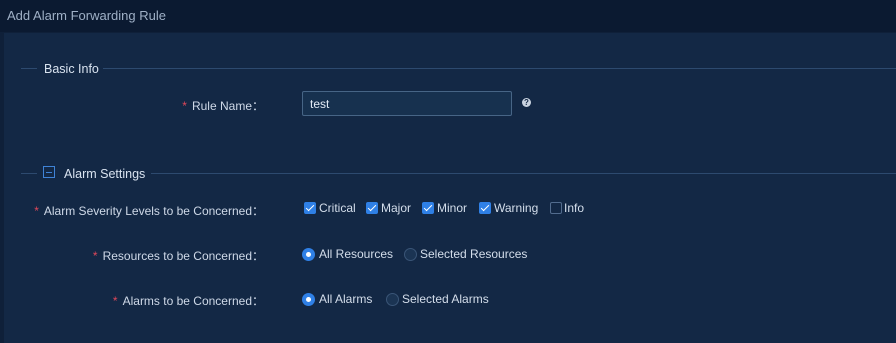  What do you see at coordinates (345, 299) in the screenshot?
I see `radio-all-alarms-label: All Alarms` at bounding box center [345, 299].